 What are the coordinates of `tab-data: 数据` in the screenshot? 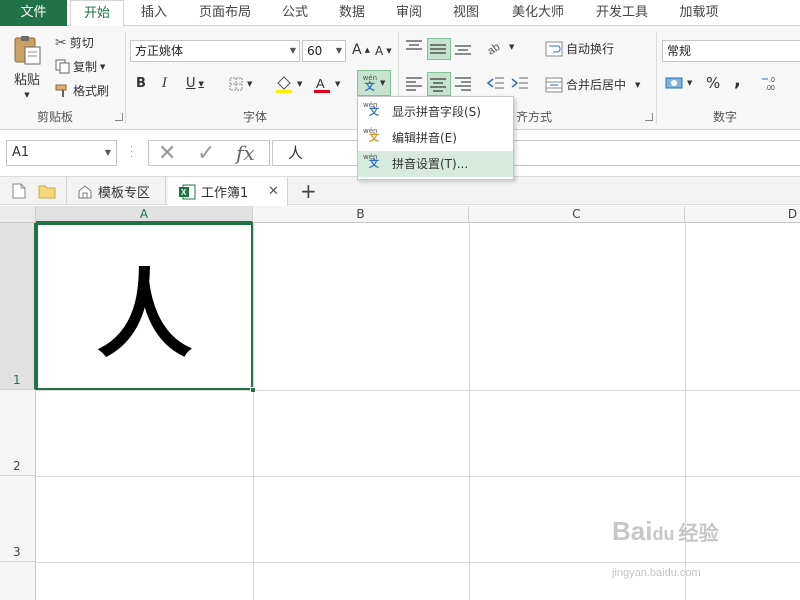 It's located at (352, 13).